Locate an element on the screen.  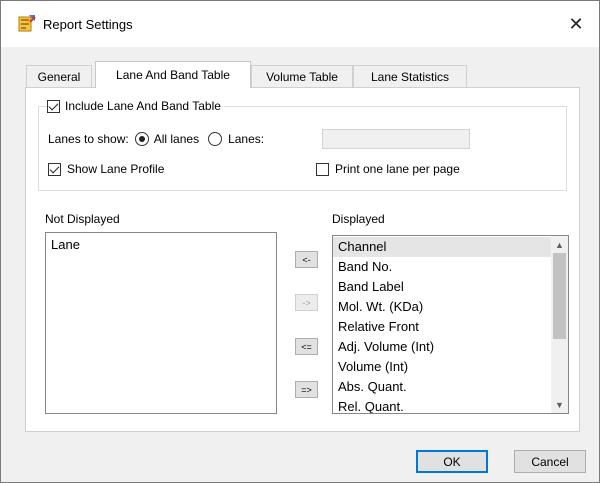
close-icon: ✕ is located at coordinates (576, 23).